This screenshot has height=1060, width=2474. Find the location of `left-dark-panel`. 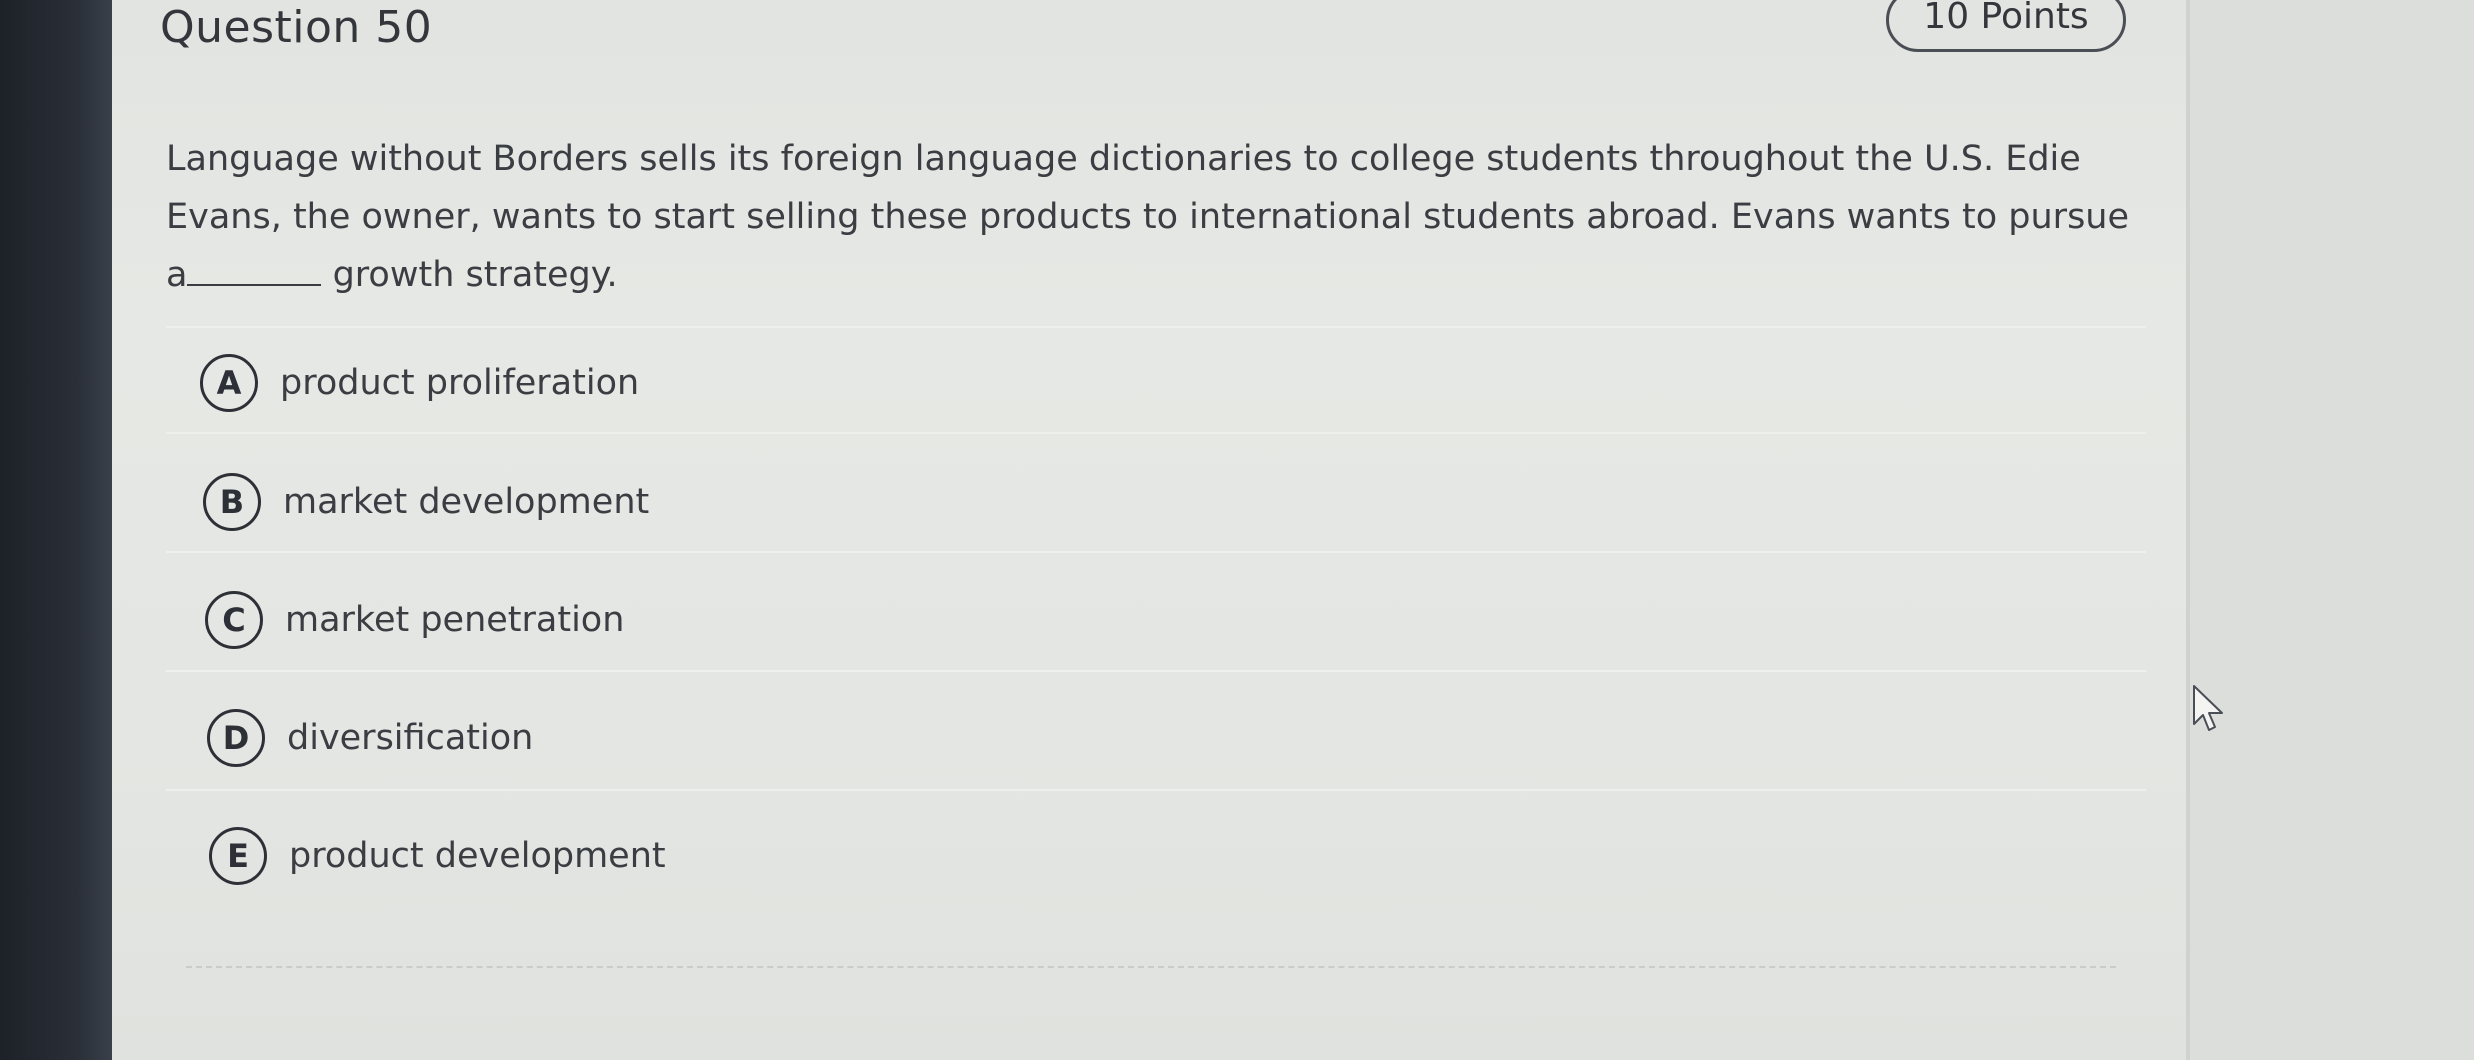

left-dark-panel is located at coordinates (56, 530).